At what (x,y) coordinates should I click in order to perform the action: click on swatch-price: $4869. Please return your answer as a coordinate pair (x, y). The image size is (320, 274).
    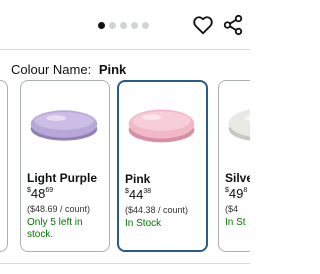
    Looking at the image, I should click on (40, 193).